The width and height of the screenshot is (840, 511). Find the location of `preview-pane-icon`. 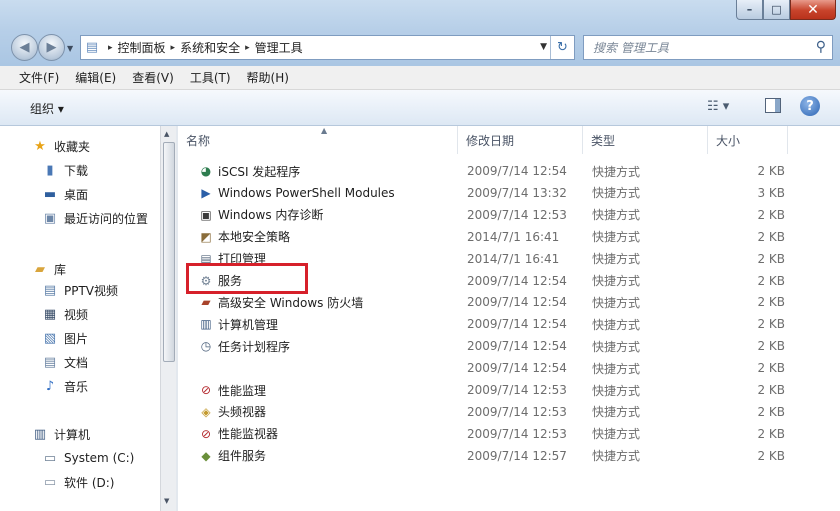

preview-pane-icon is located at coordinates (773, 105).